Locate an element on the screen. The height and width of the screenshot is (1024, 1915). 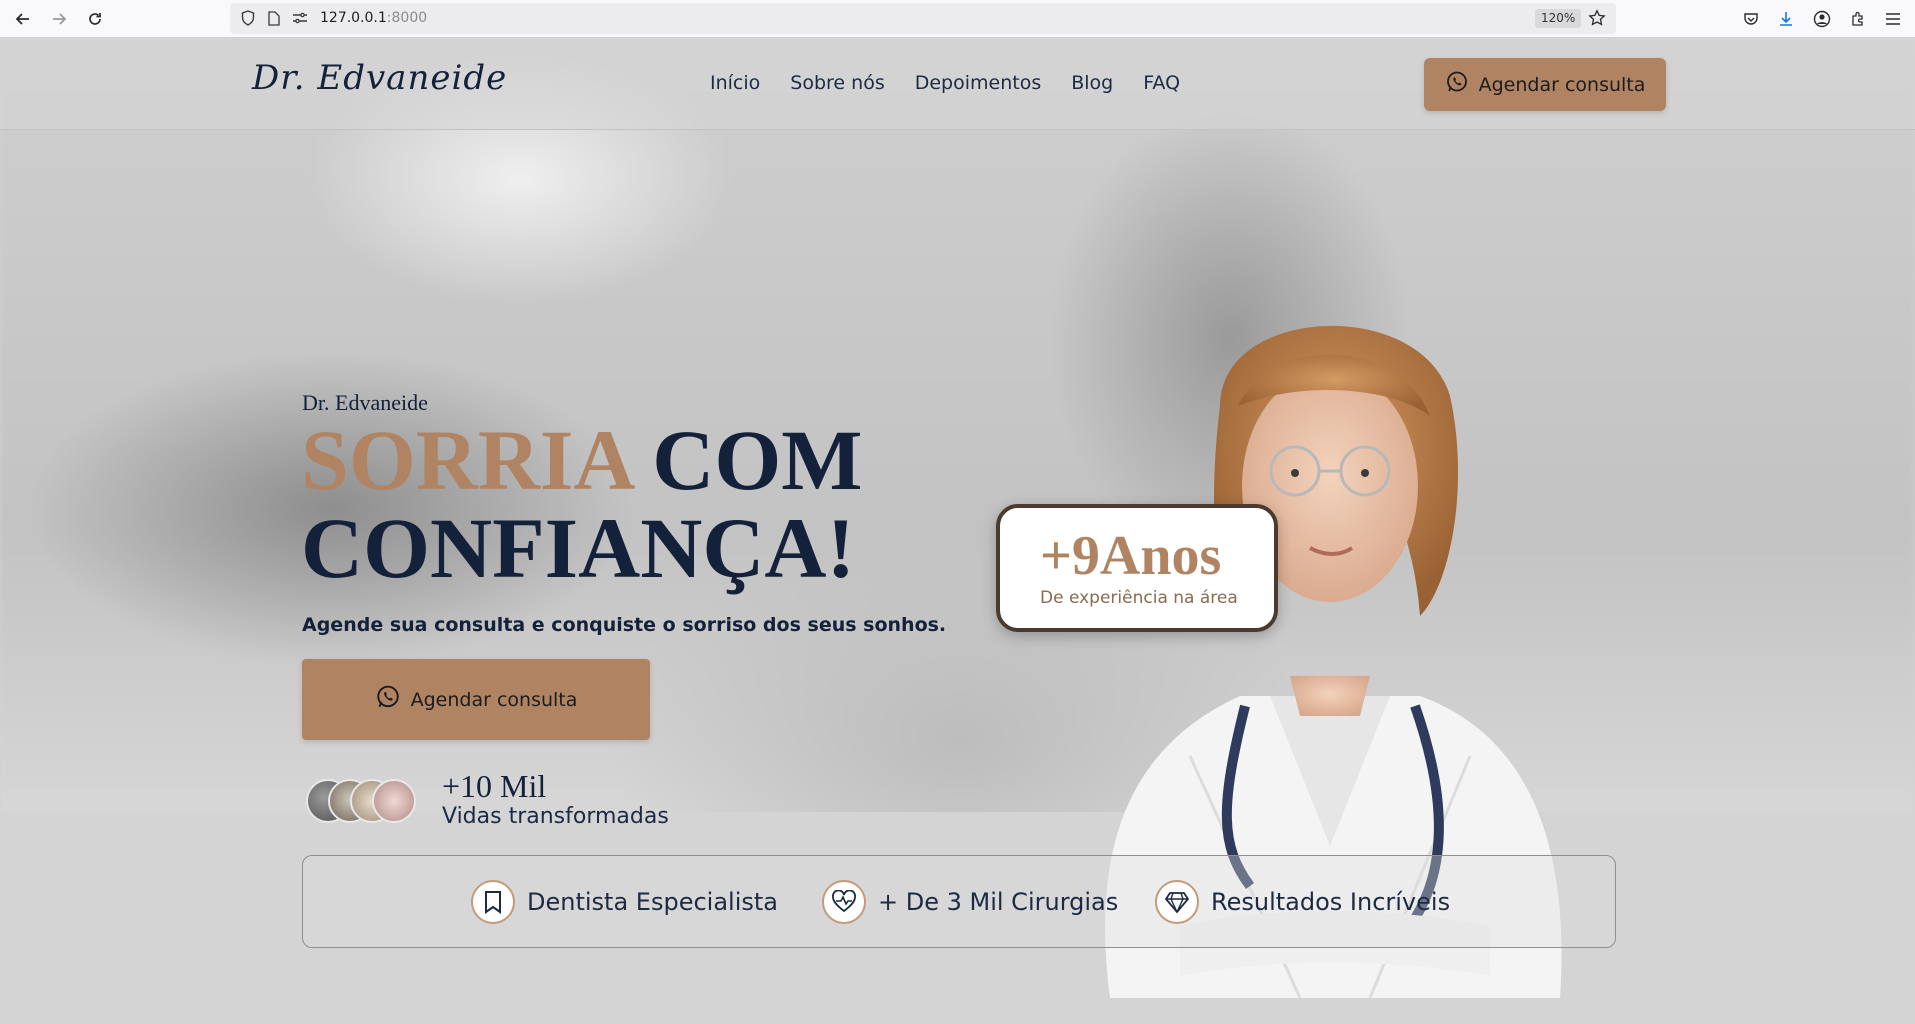
main-nav: Início Sobre nós Depoimentos Blog FAQ is located at coordinates (945, 83).